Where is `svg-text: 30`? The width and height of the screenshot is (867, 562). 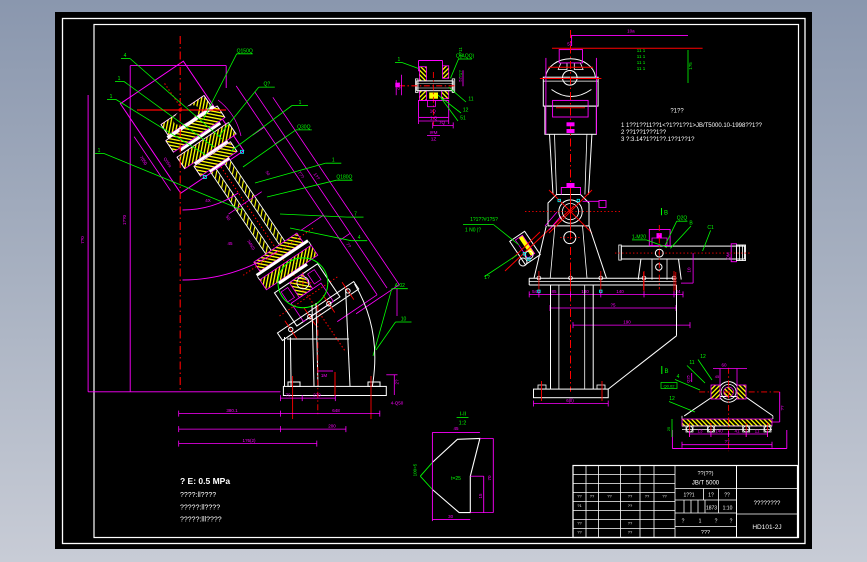
svg-text: 30 is located at coordinates (451, 516).